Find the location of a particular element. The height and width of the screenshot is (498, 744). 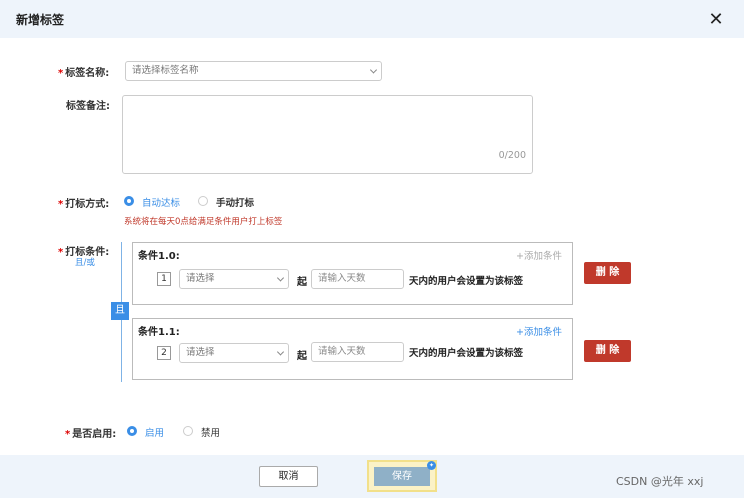

radio-manual-label: 手动打标 is located at coordinates (235, 202).